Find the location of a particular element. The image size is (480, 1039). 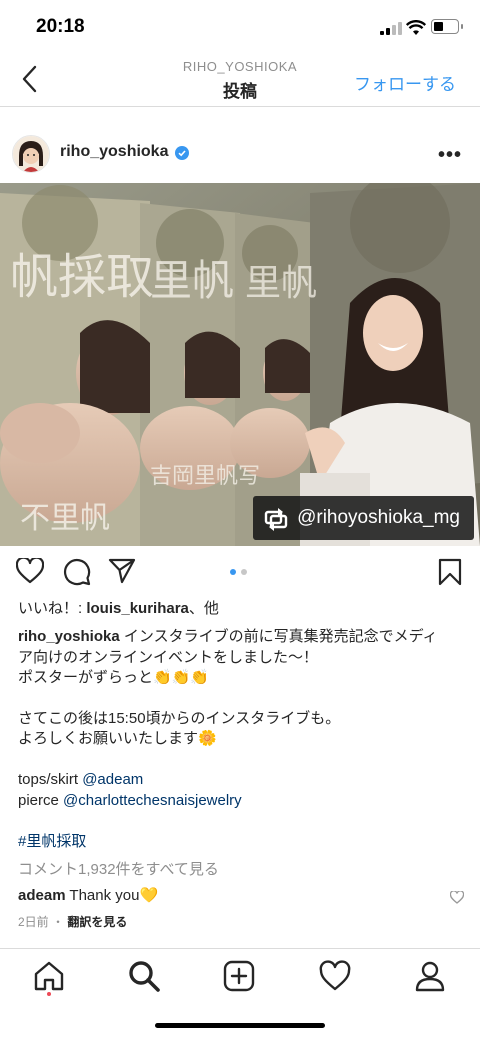

comment-icon is located at coordinates (77, 572).